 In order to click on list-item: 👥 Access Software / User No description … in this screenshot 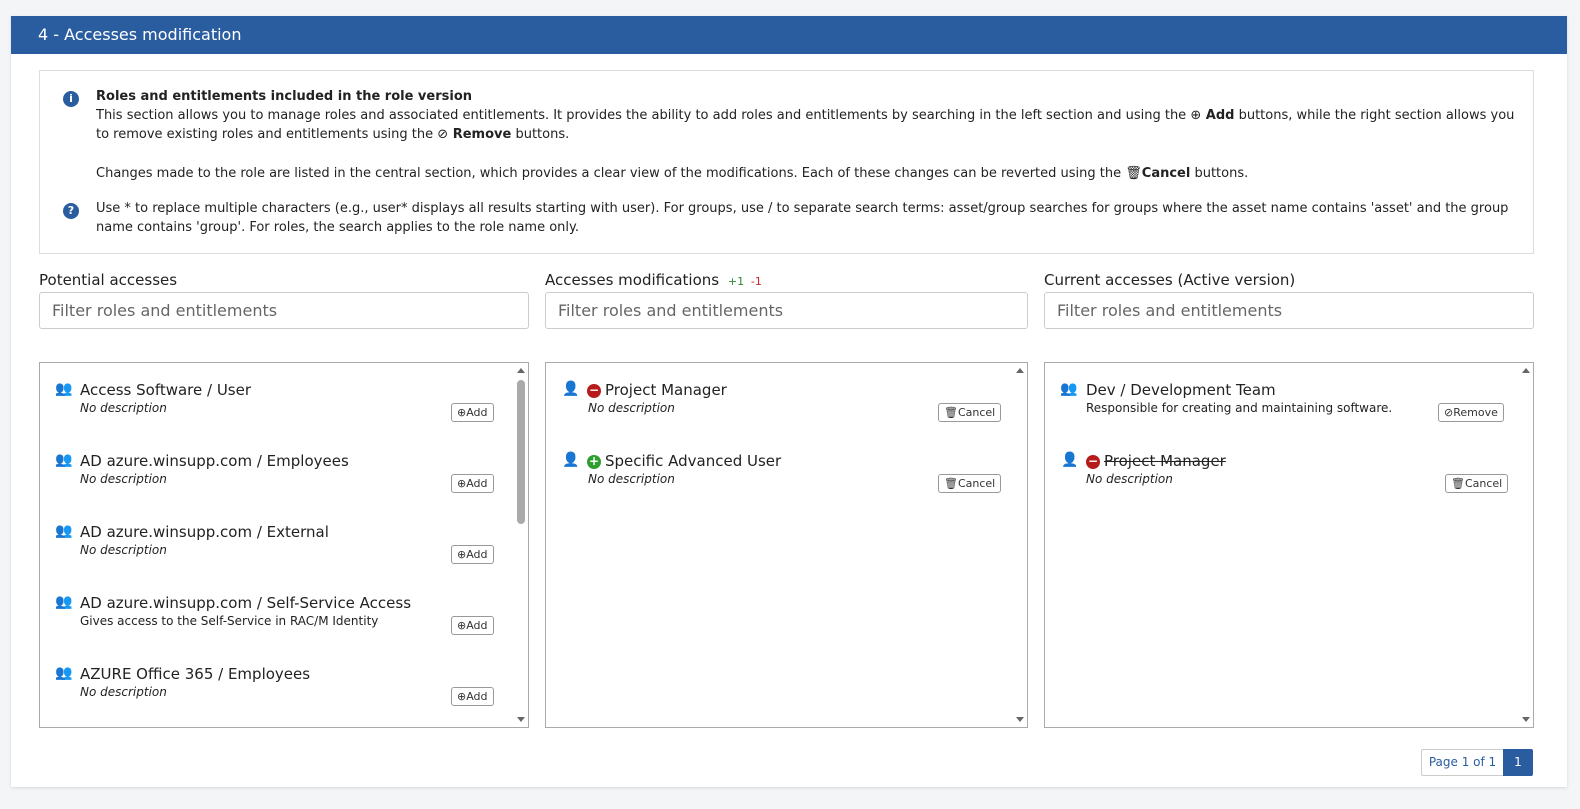, I will do `click(277, 404)`.